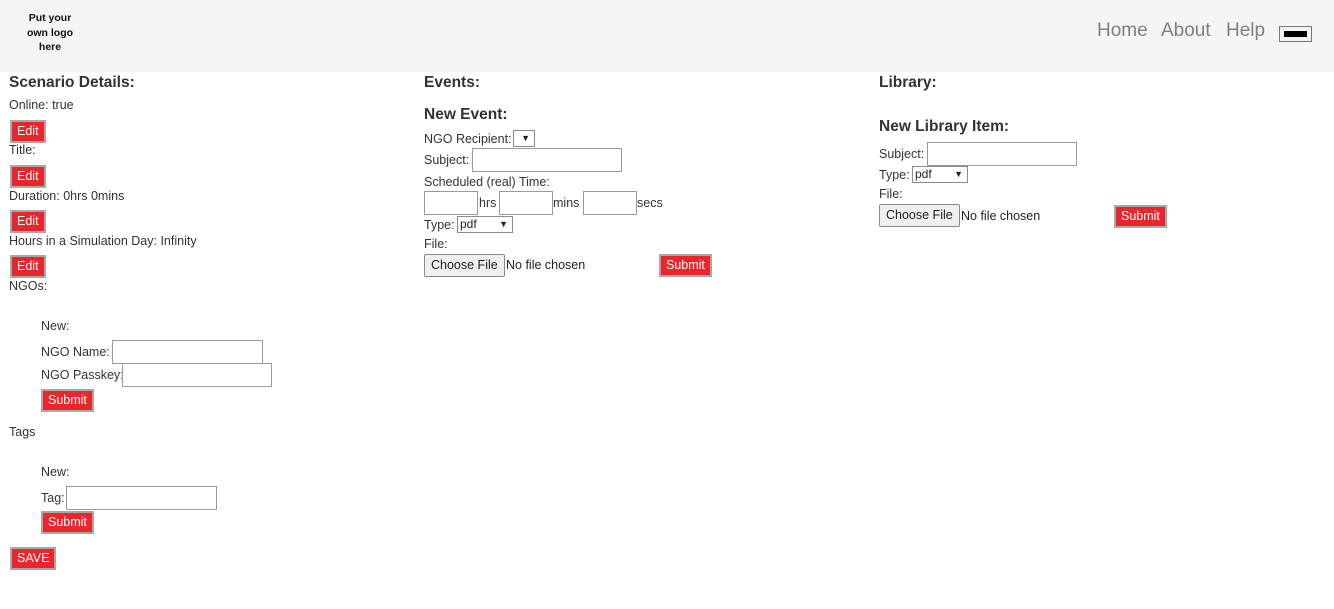 This screenshot has height=609, width=1334. Describe the element at coordinates (55, 326) in the screenshot. I see `ngo-new-label: New:` at that location.